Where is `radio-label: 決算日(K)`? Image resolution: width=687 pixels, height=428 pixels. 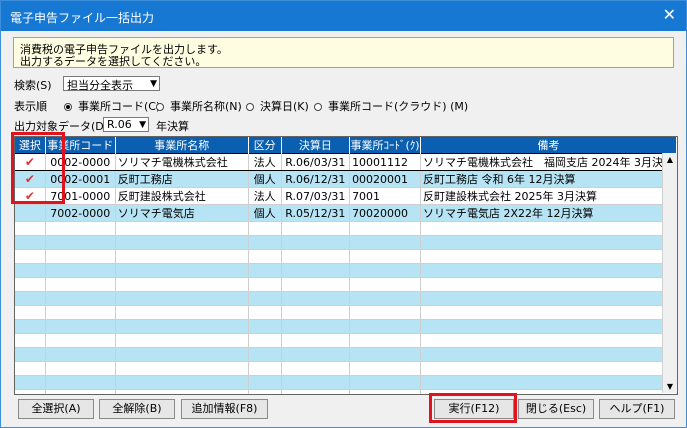 radio-label: 決算日(K) is located at coordinates (284, 106).